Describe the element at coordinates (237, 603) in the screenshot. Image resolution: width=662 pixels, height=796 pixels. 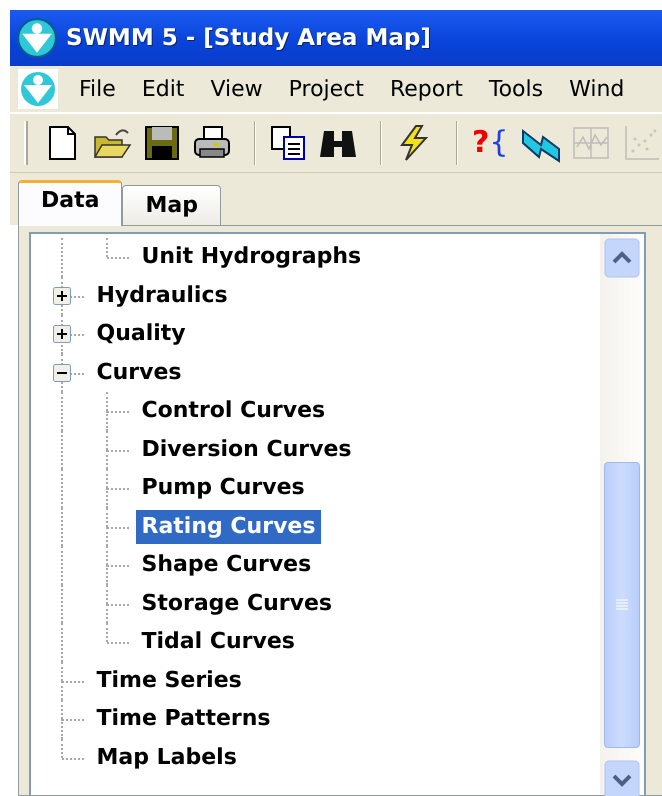
I see `tree-item: Storage Curves` at that location.